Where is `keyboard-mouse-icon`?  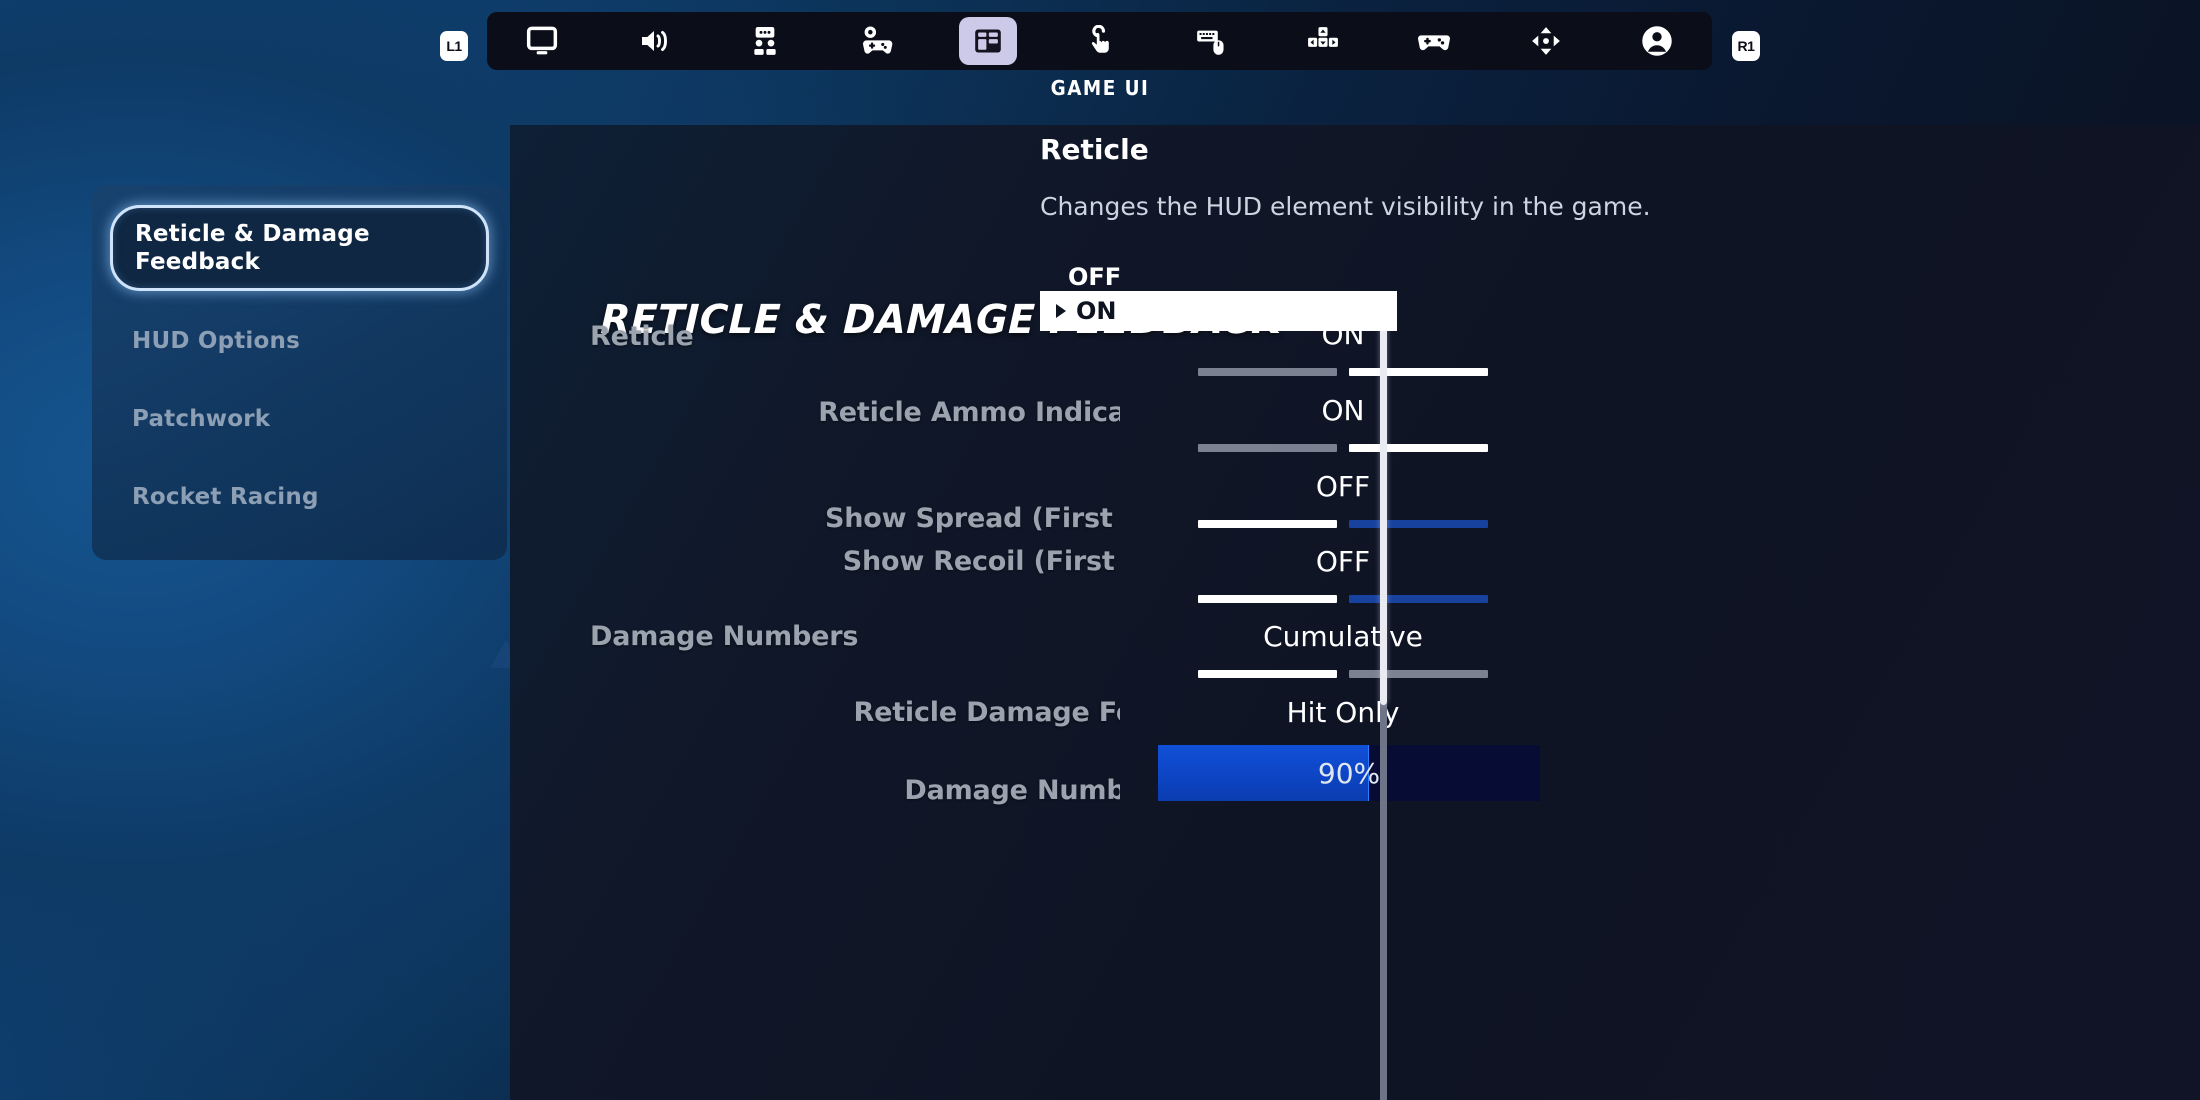 keyboard-mouse-icon is located at coordinates (1211, 41).